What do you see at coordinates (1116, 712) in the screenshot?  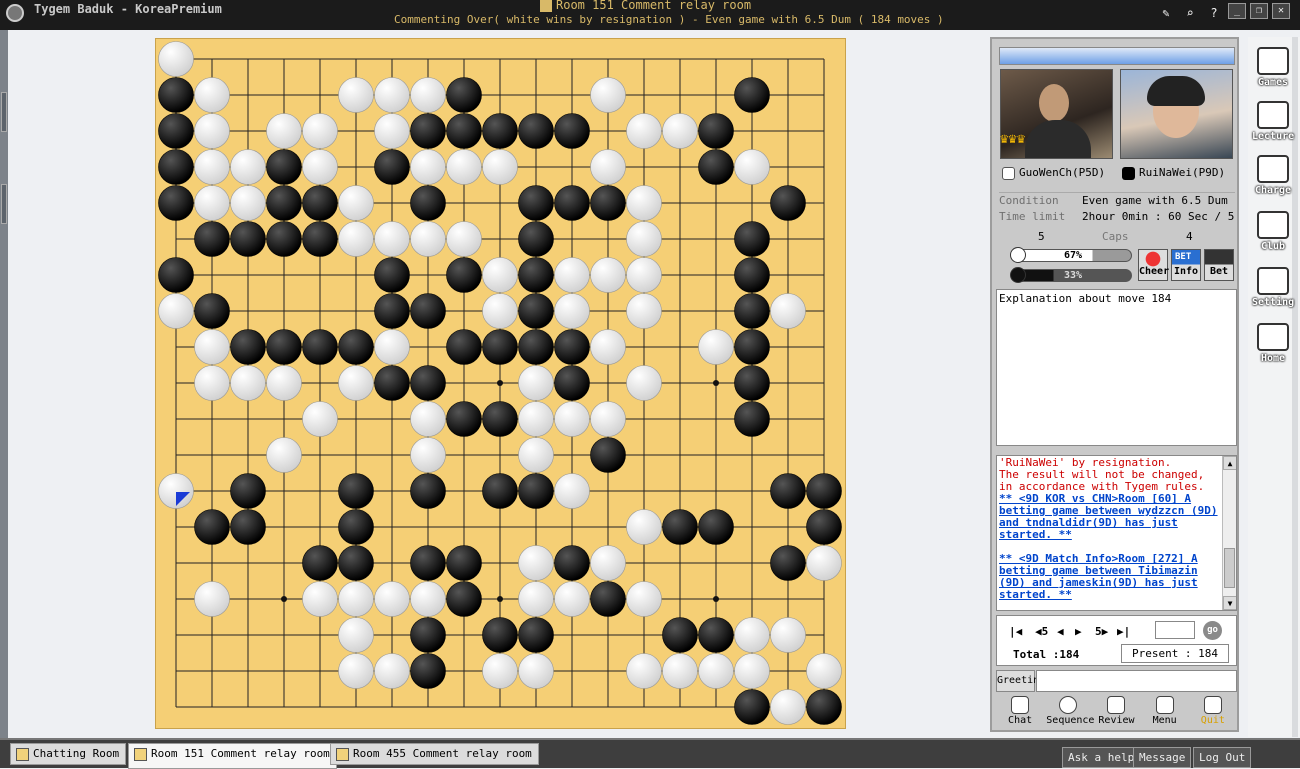 I see `review-button: Review` at bounding box center [1116, 712].